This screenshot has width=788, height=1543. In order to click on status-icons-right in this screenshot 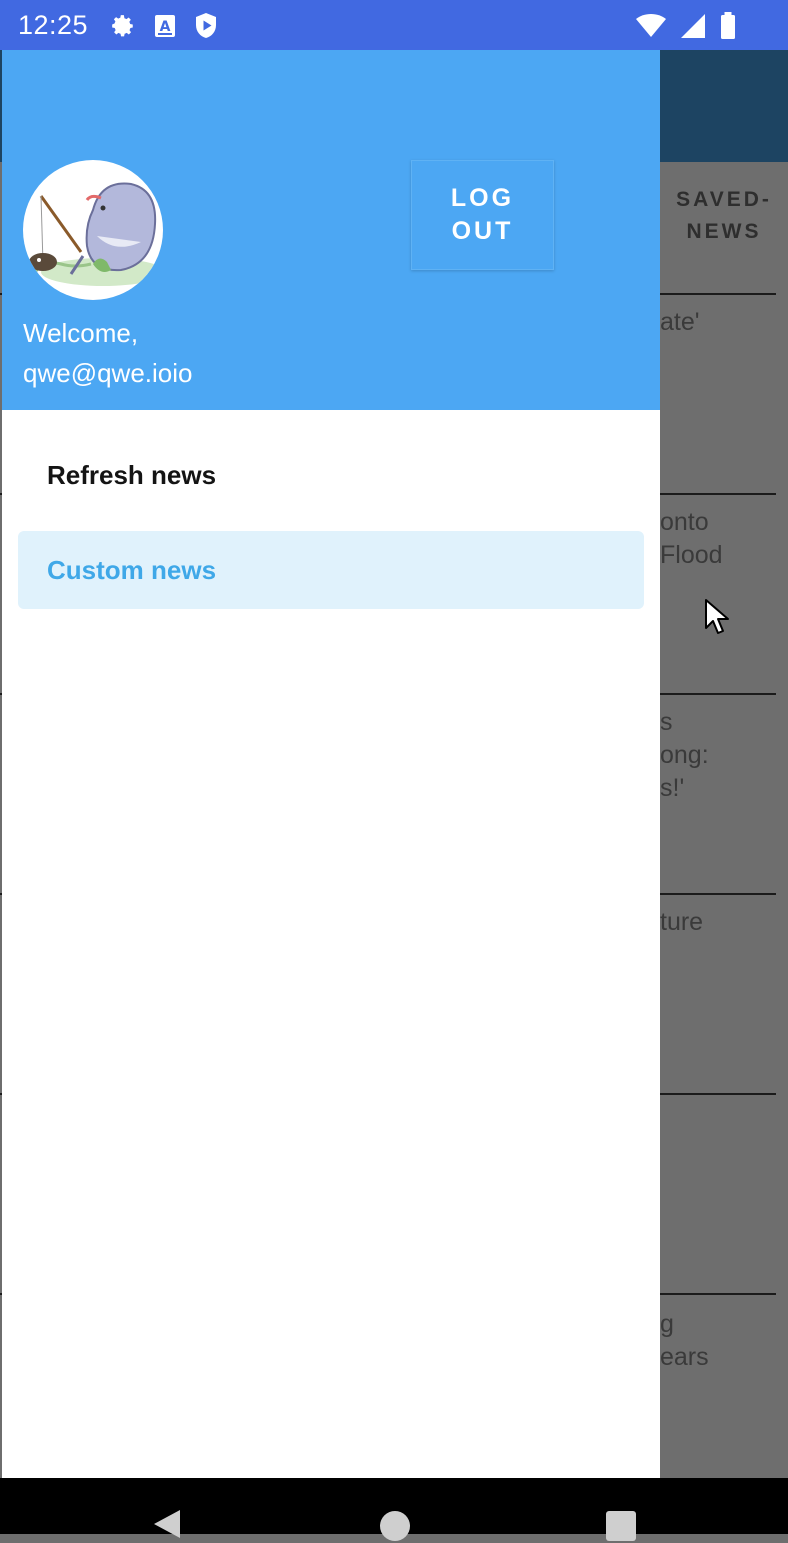, I will do `click(686, 28)`.